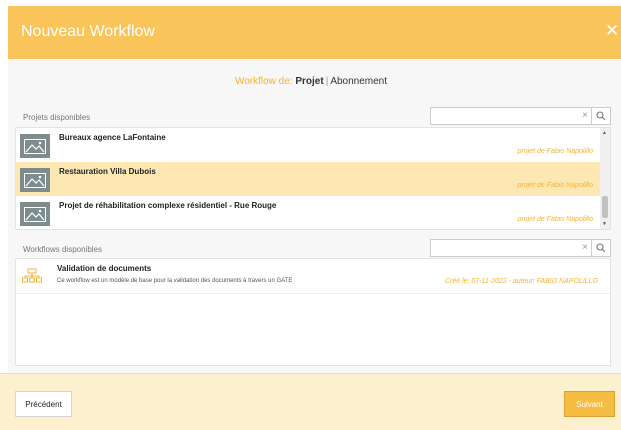 The image size is (621, 430). Describe the element at coordinates (612, 30) in the screenshot. I see `close-icon: ✕` at that location.